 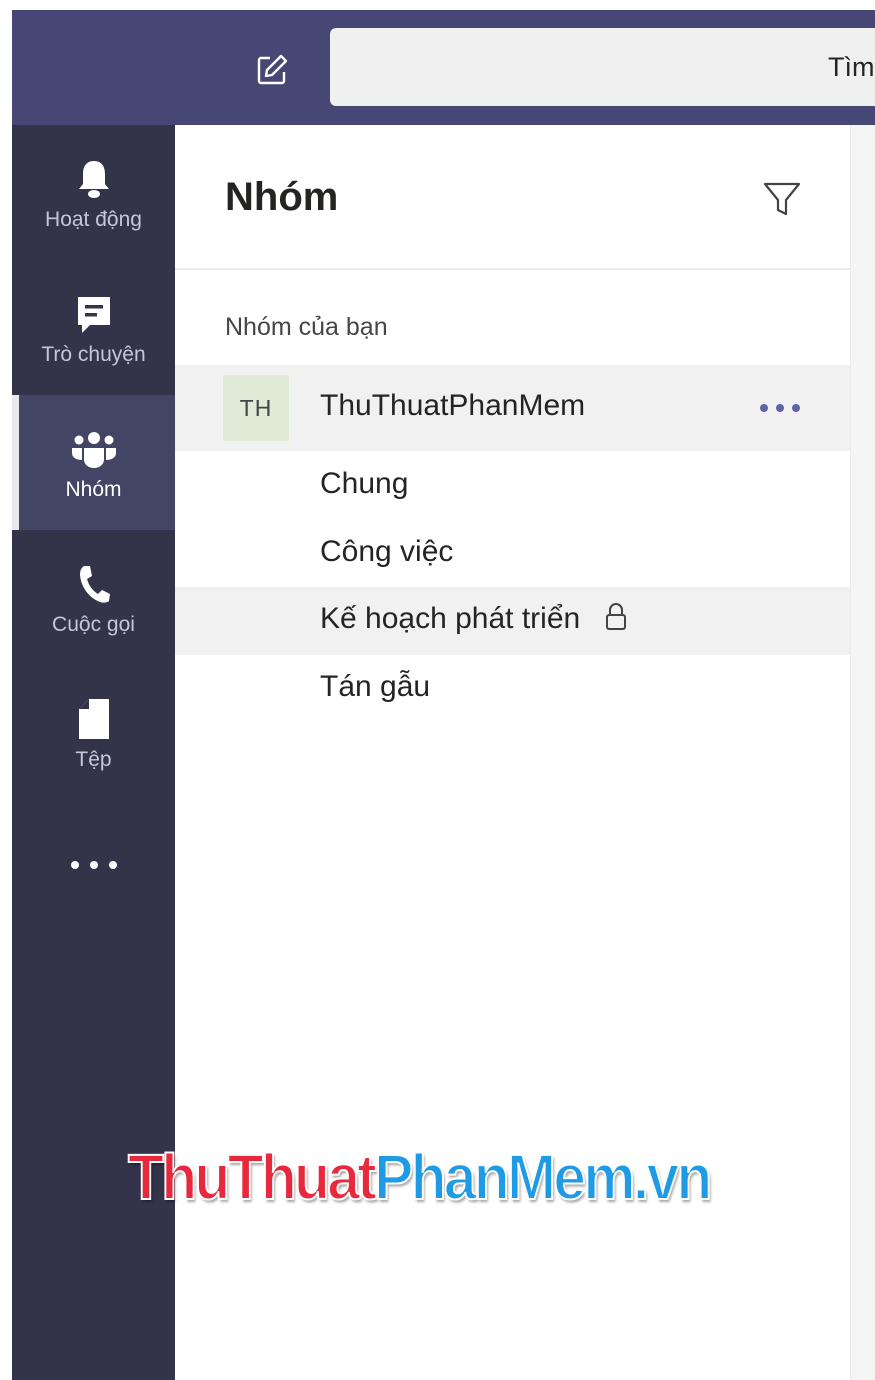 I want to click on watermark-part-red: ThuThuat, so click(x=252, y=1177).